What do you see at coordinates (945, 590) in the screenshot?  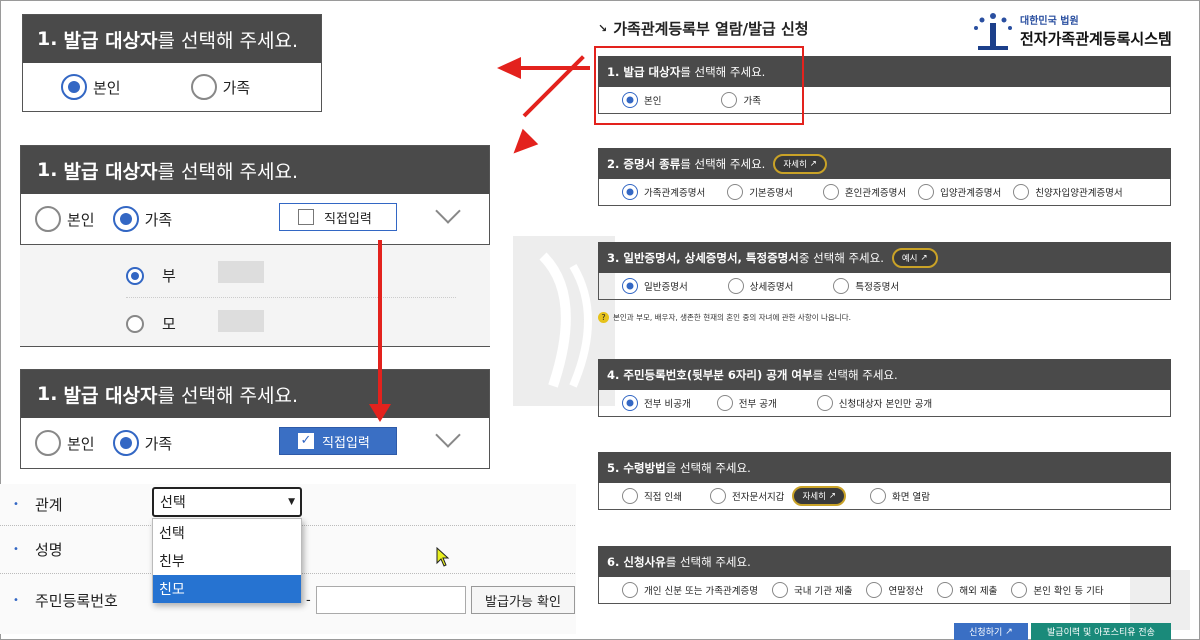 I see `radio-reason-overseas` at bounding box center [945, 590].